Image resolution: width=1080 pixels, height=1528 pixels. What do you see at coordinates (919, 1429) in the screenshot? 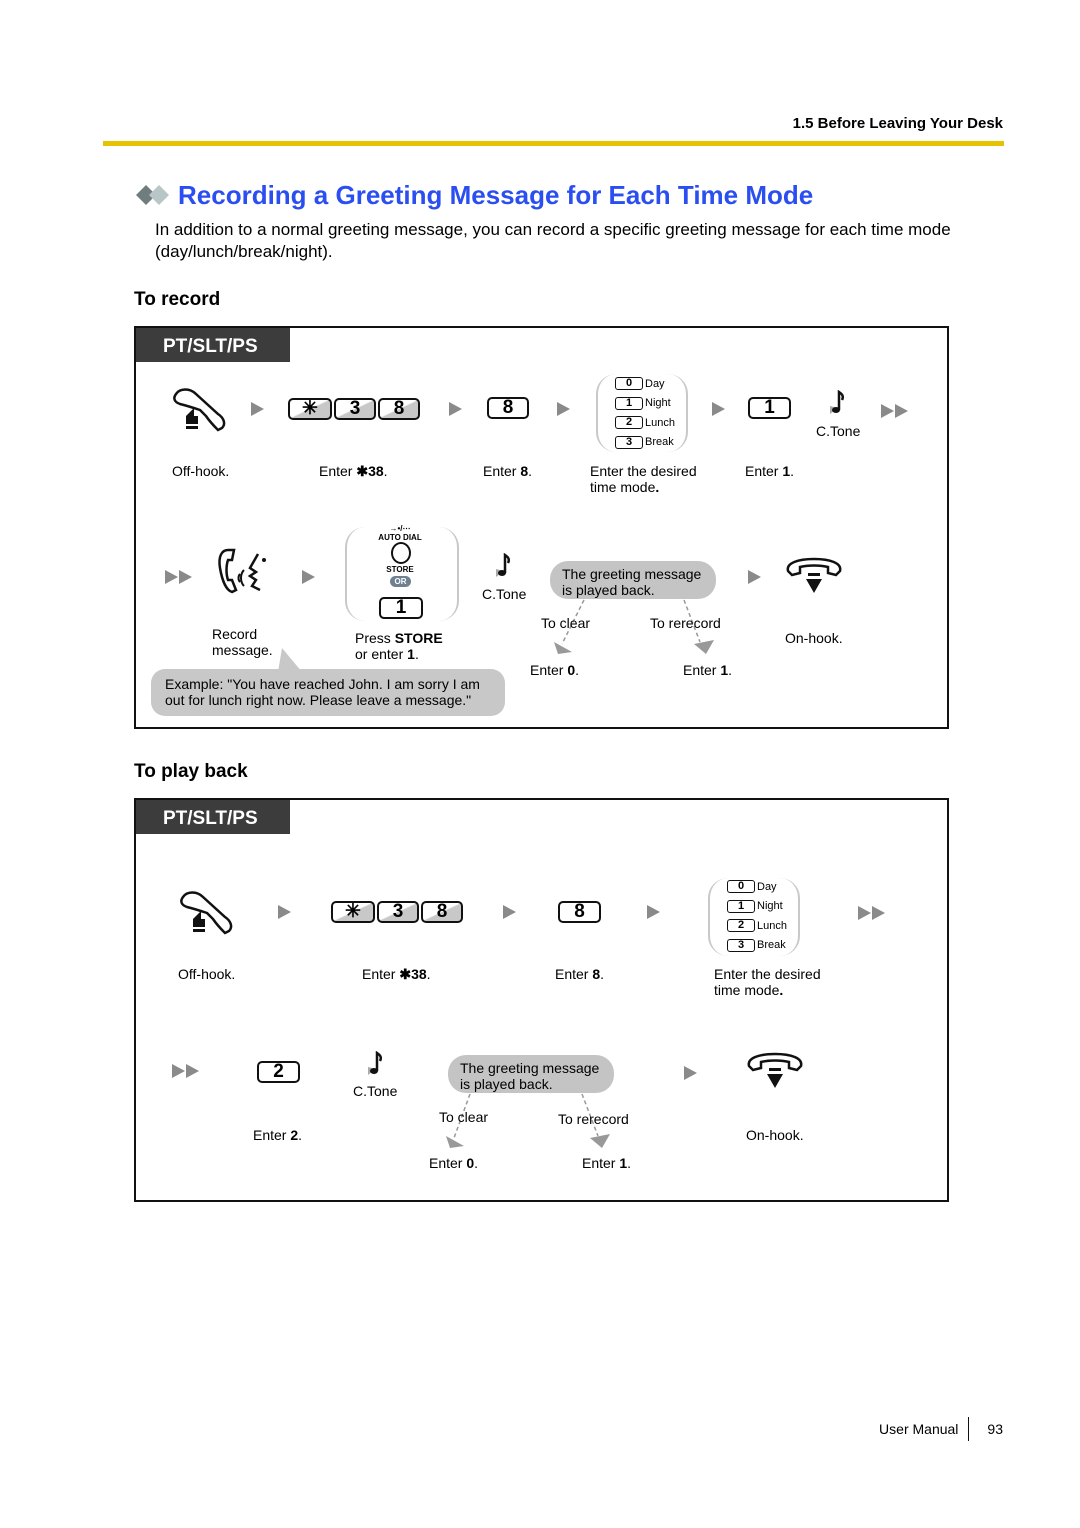
I see `manual-label: User Manual` at bounding box center [919, 1429].